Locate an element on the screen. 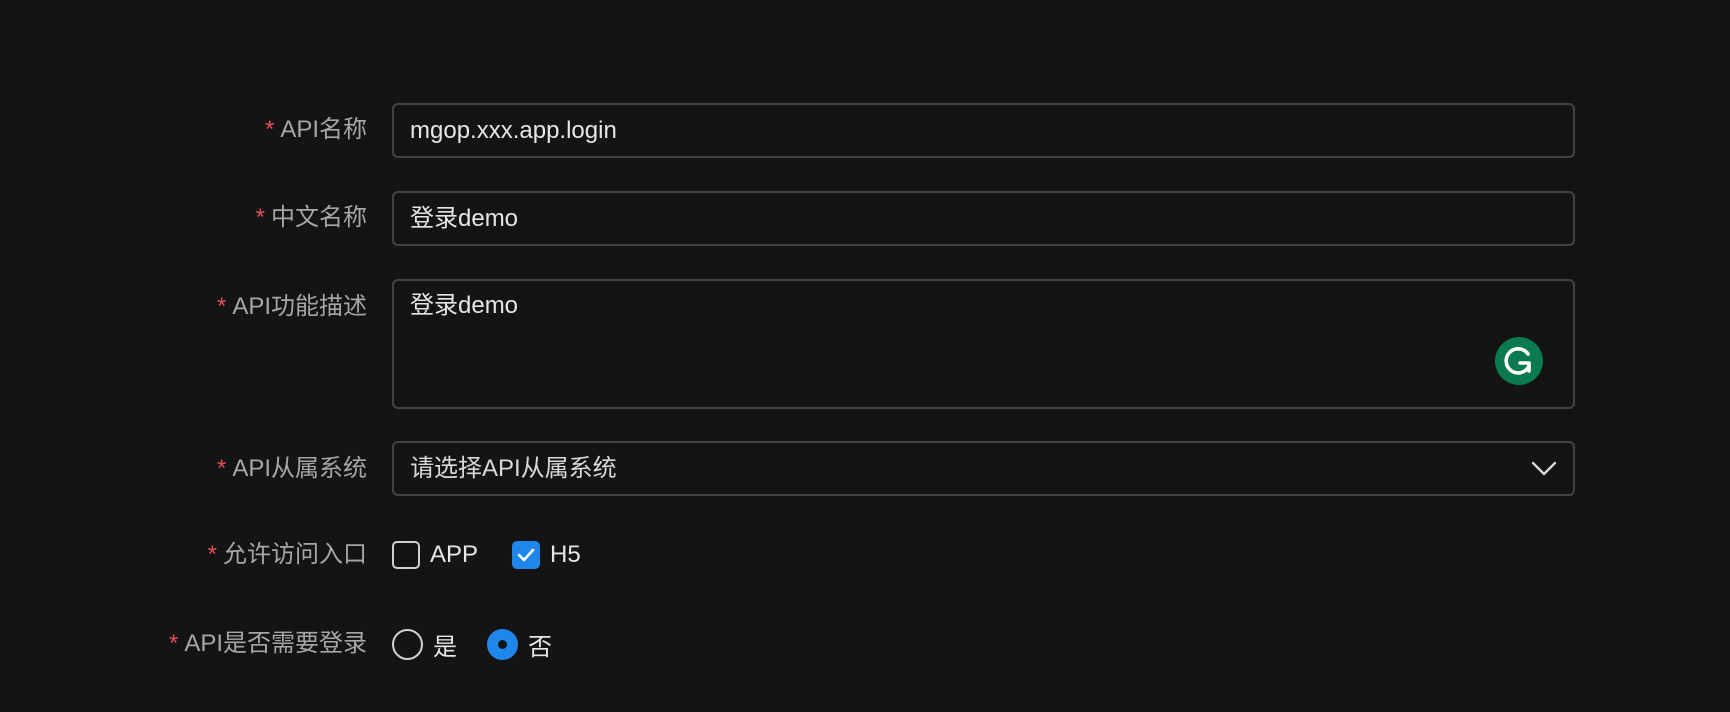 Image resolution: width=1730 pixels, height=712 pixels. app-checkbox-label: APP is located at coordinates (454, 554).